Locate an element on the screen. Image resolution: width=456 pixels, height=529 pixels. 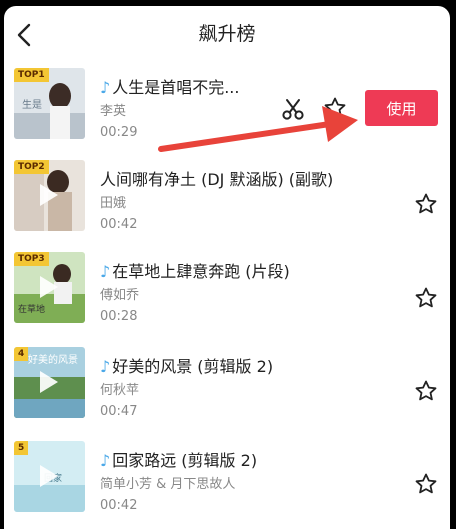
album-cover: TOP2 is located at coordinates (49, 195).